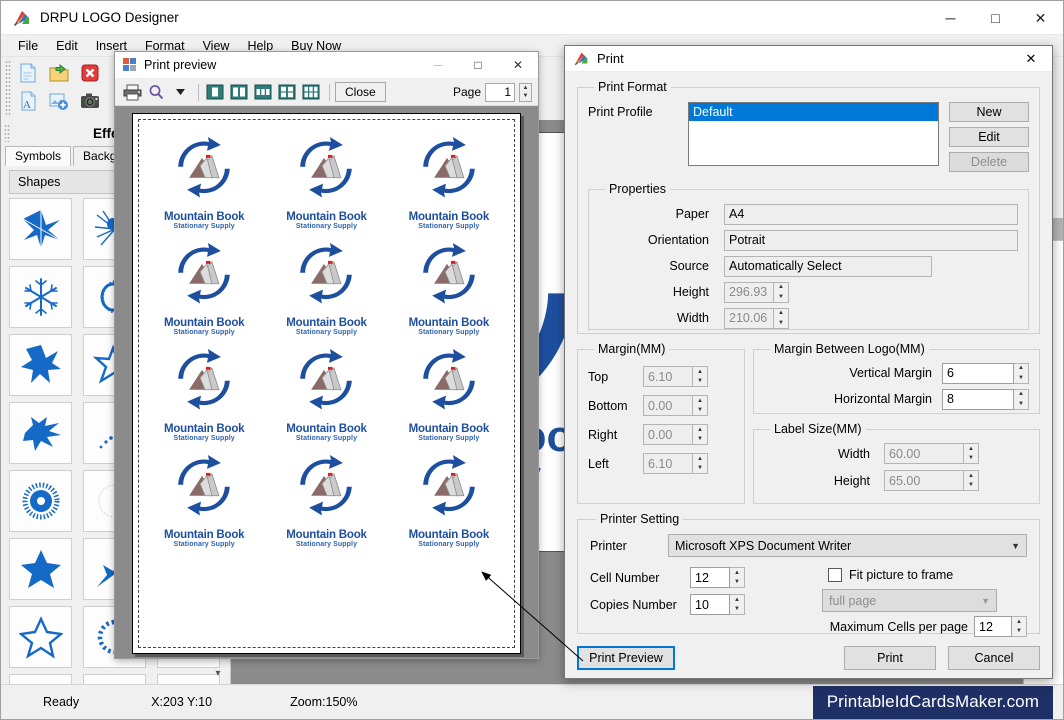 This screenshot has width=1064, height=720. Describe the element at coordinates (40, 433) in the screenshot. I see `shape-splash` at that location.